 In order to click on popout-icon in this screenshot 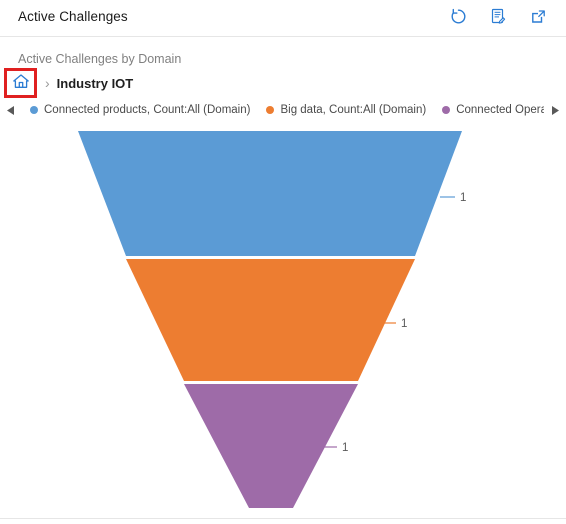, I will do `click(538, 16)`.